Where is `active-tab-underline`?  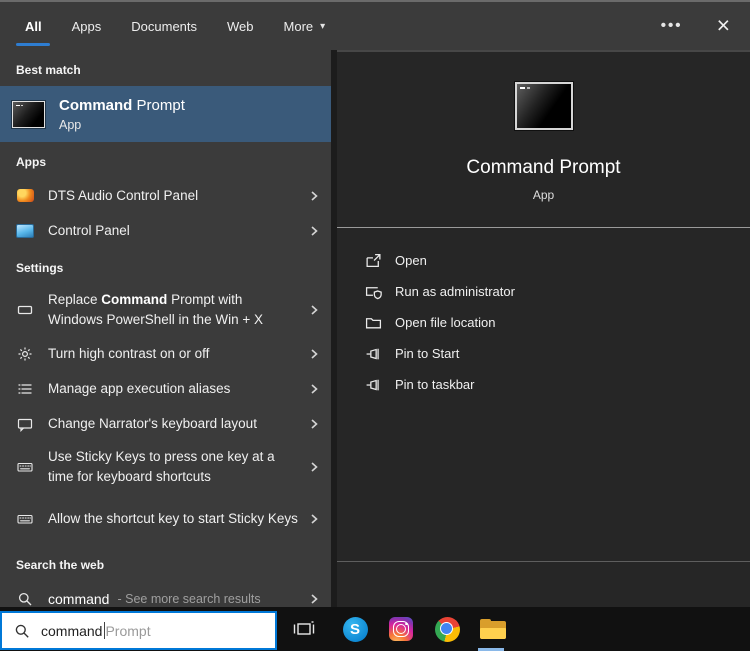
active-tab-underline is located at coordinates (33, 44).